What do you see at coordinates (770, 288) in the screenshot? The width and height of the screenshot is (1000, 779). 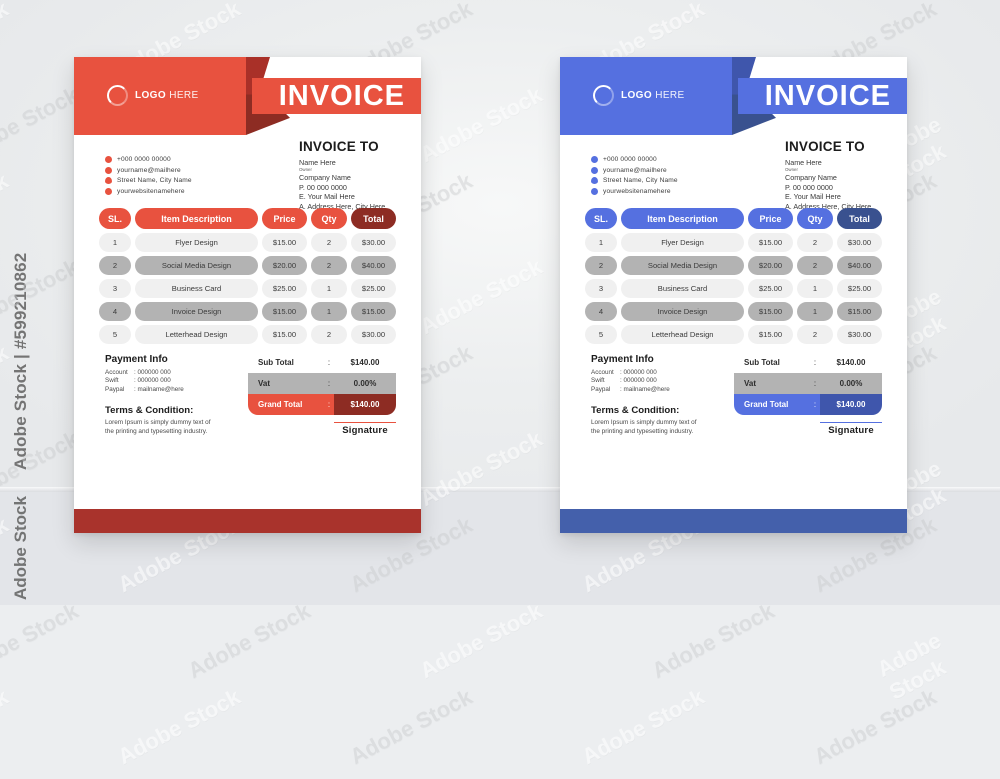 I see `cell-price: $25.00` at bounding box center [770, 288].